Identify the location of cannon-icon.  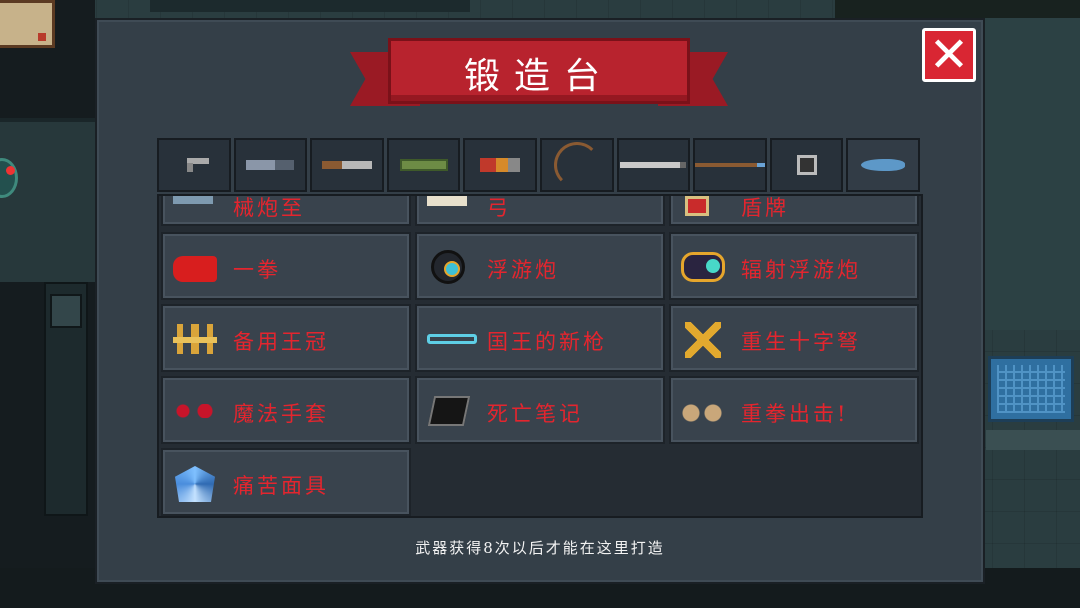
(193, 200).